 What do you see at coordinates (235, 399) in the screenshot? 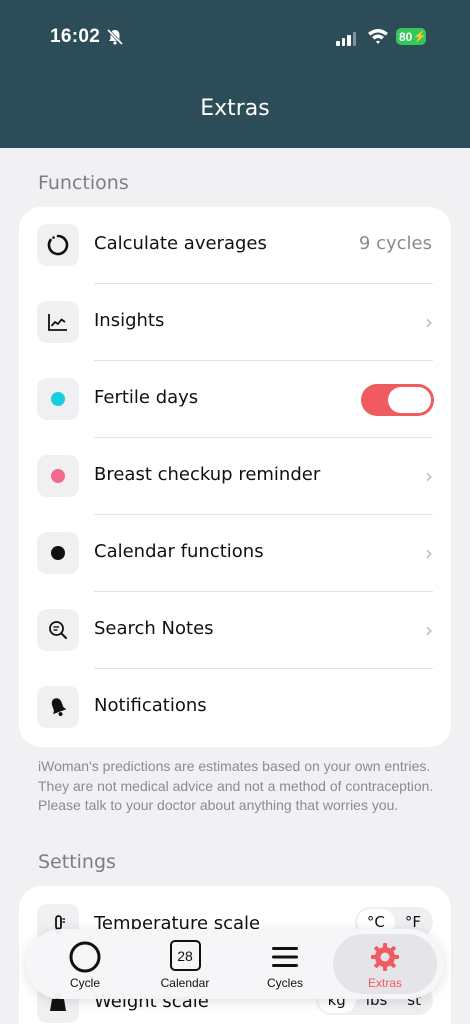
I see `fertile-days-row: Fertile days` at bounding box center [235, 399].